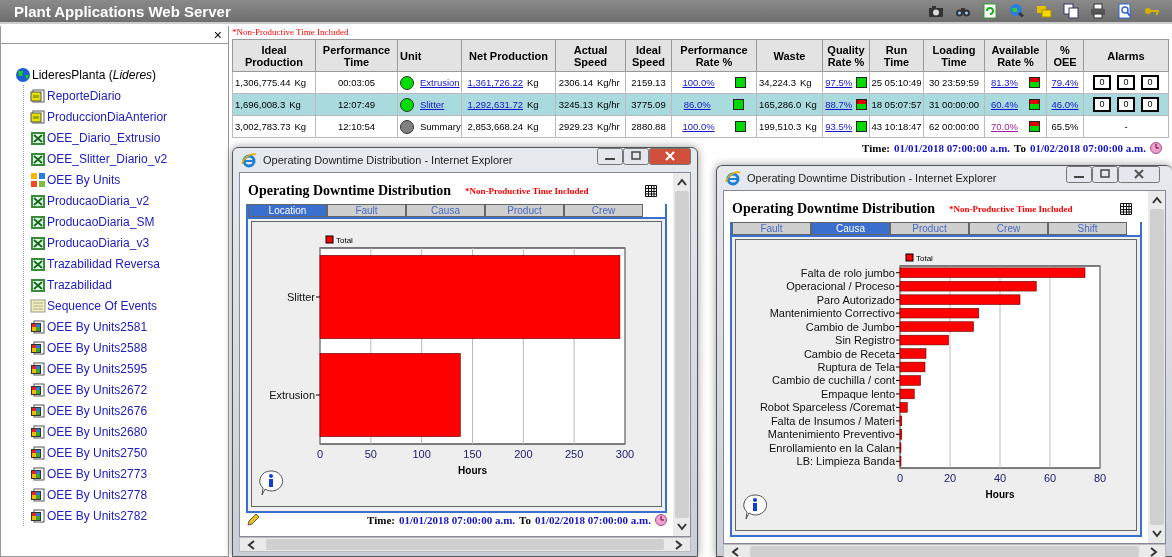  Describe the element at coordinates (94, 74) in the screenshot. I see `tree-item: LideresPlanta (Lideres)` at that location.